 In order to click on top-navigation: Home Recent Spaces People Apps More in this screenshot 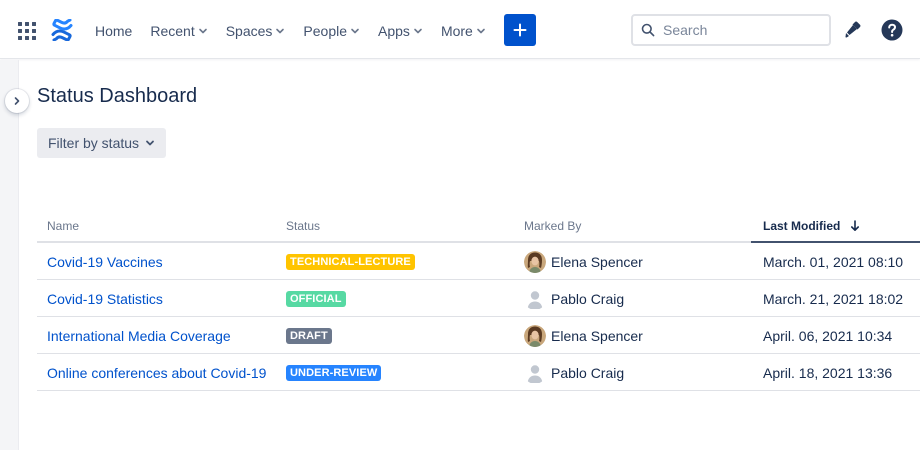, I will do `click(460, 29)`.